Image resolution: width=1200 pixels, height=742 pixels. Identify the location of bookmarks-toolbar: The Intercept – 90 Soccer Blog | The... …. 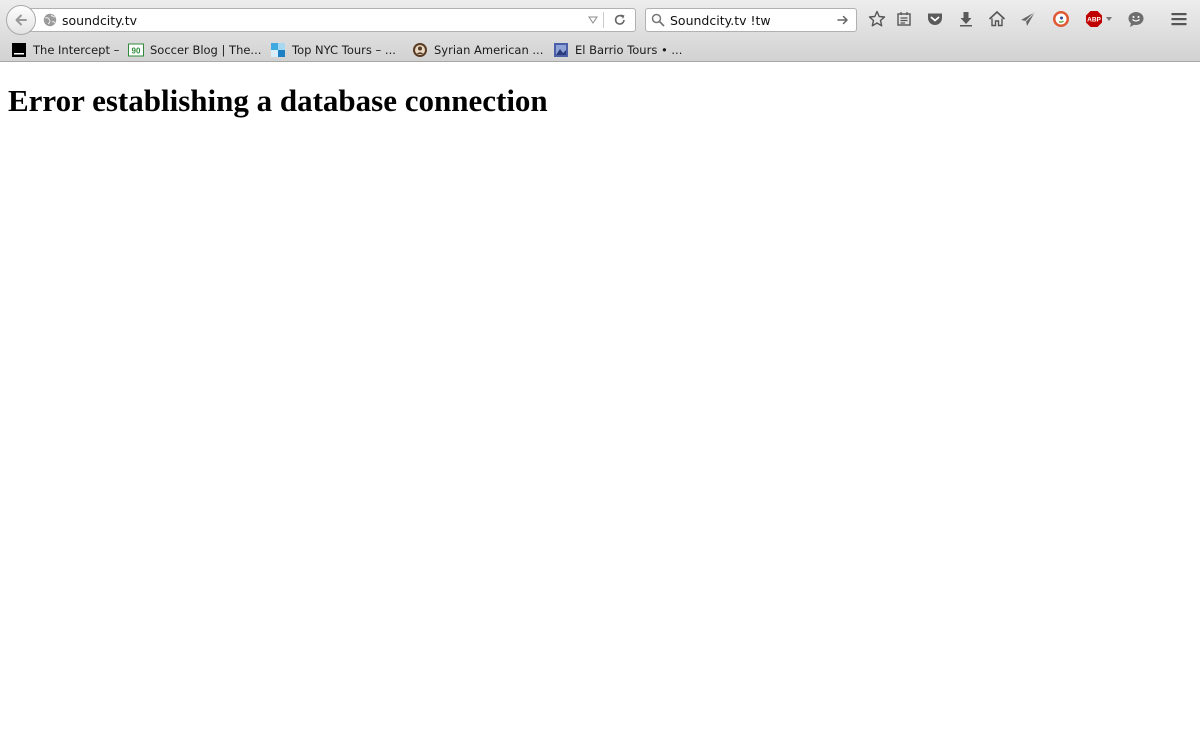
(600, 50).